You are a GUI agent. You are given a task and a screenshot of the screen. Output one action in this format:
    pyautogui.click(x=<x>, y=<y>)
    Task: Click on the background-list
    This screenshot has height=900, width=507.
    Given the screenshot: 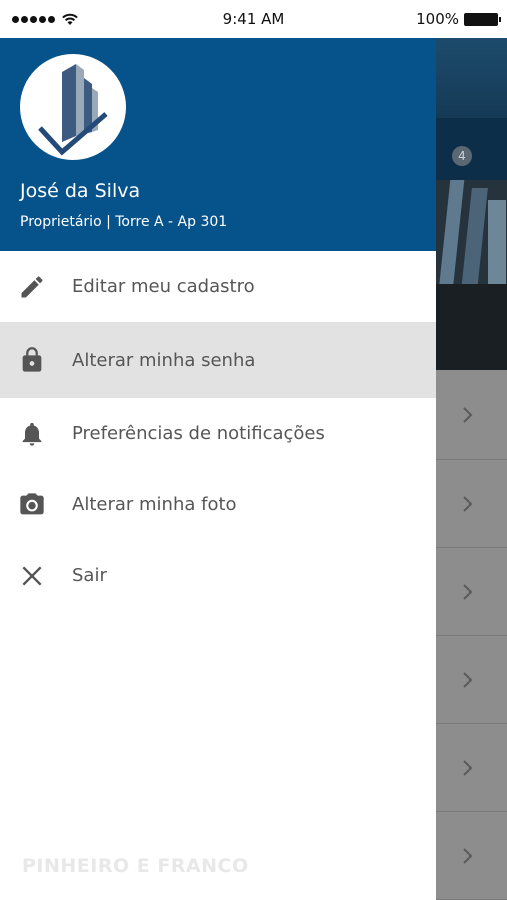 What is the action you would take?
    pyautogui.click(x=471, y=635)
    